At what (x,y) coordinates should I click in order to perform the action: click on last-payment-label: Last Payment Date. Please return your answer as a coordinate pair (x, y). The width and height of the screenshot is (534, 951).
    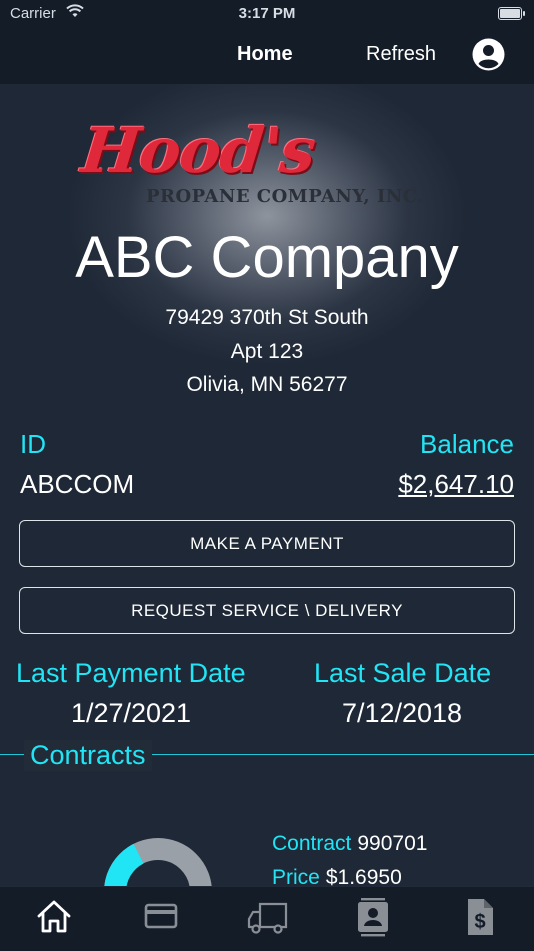
    Looking at the image, I should click on (131, 673).